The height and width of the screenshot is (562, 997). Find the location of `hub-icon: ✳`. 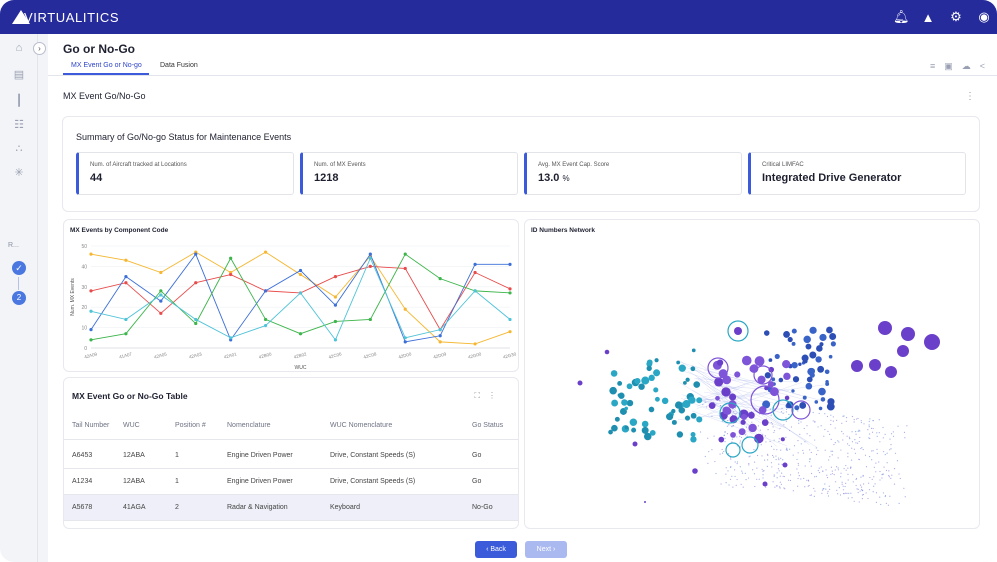

hub-icon: ✳ is located at coordinates (19, 172).